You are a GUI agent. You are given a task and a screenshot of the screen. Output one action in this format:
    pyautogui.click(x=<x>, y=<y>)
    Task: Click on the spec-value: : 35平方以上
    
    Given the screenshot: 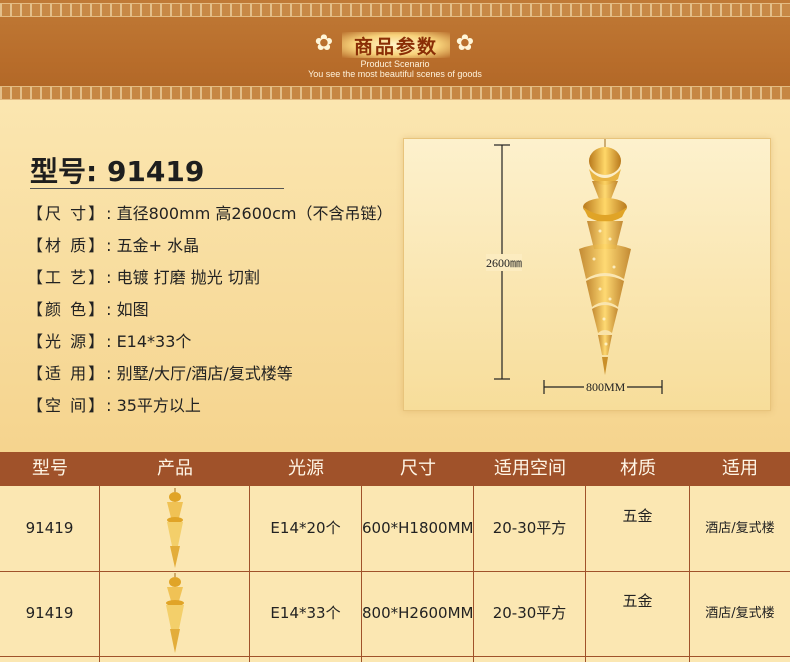 What is the action you would take?
    pyautogui.click(x=153, y=405)
    